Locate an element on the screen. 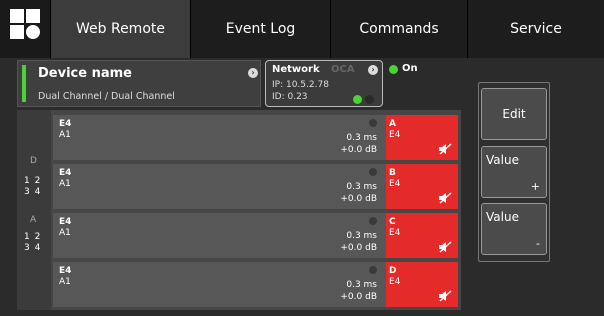  output-mute-button: B E4 is located at coordinates (422, 186).